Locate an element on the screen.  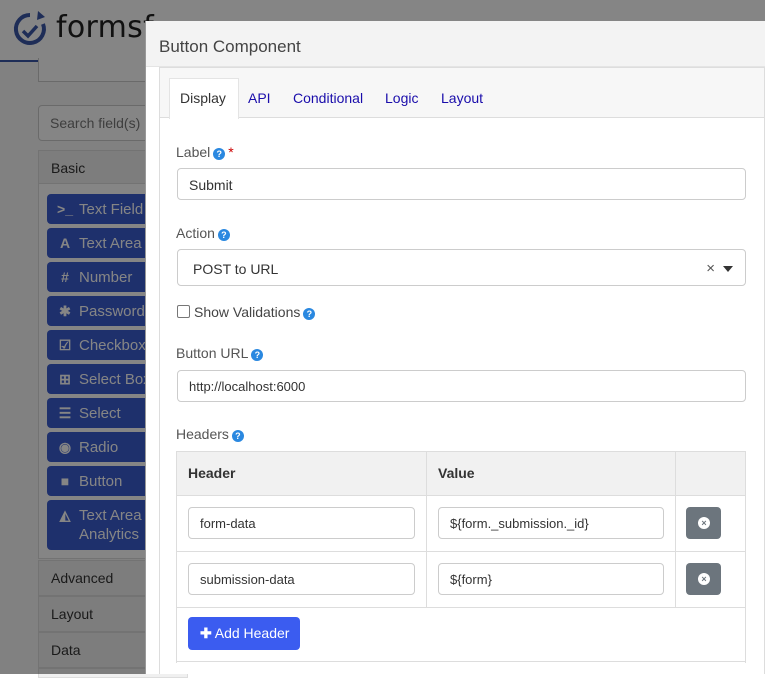
table-row: form-data ${form._submission._id} × is located at coordinates (461, 524).